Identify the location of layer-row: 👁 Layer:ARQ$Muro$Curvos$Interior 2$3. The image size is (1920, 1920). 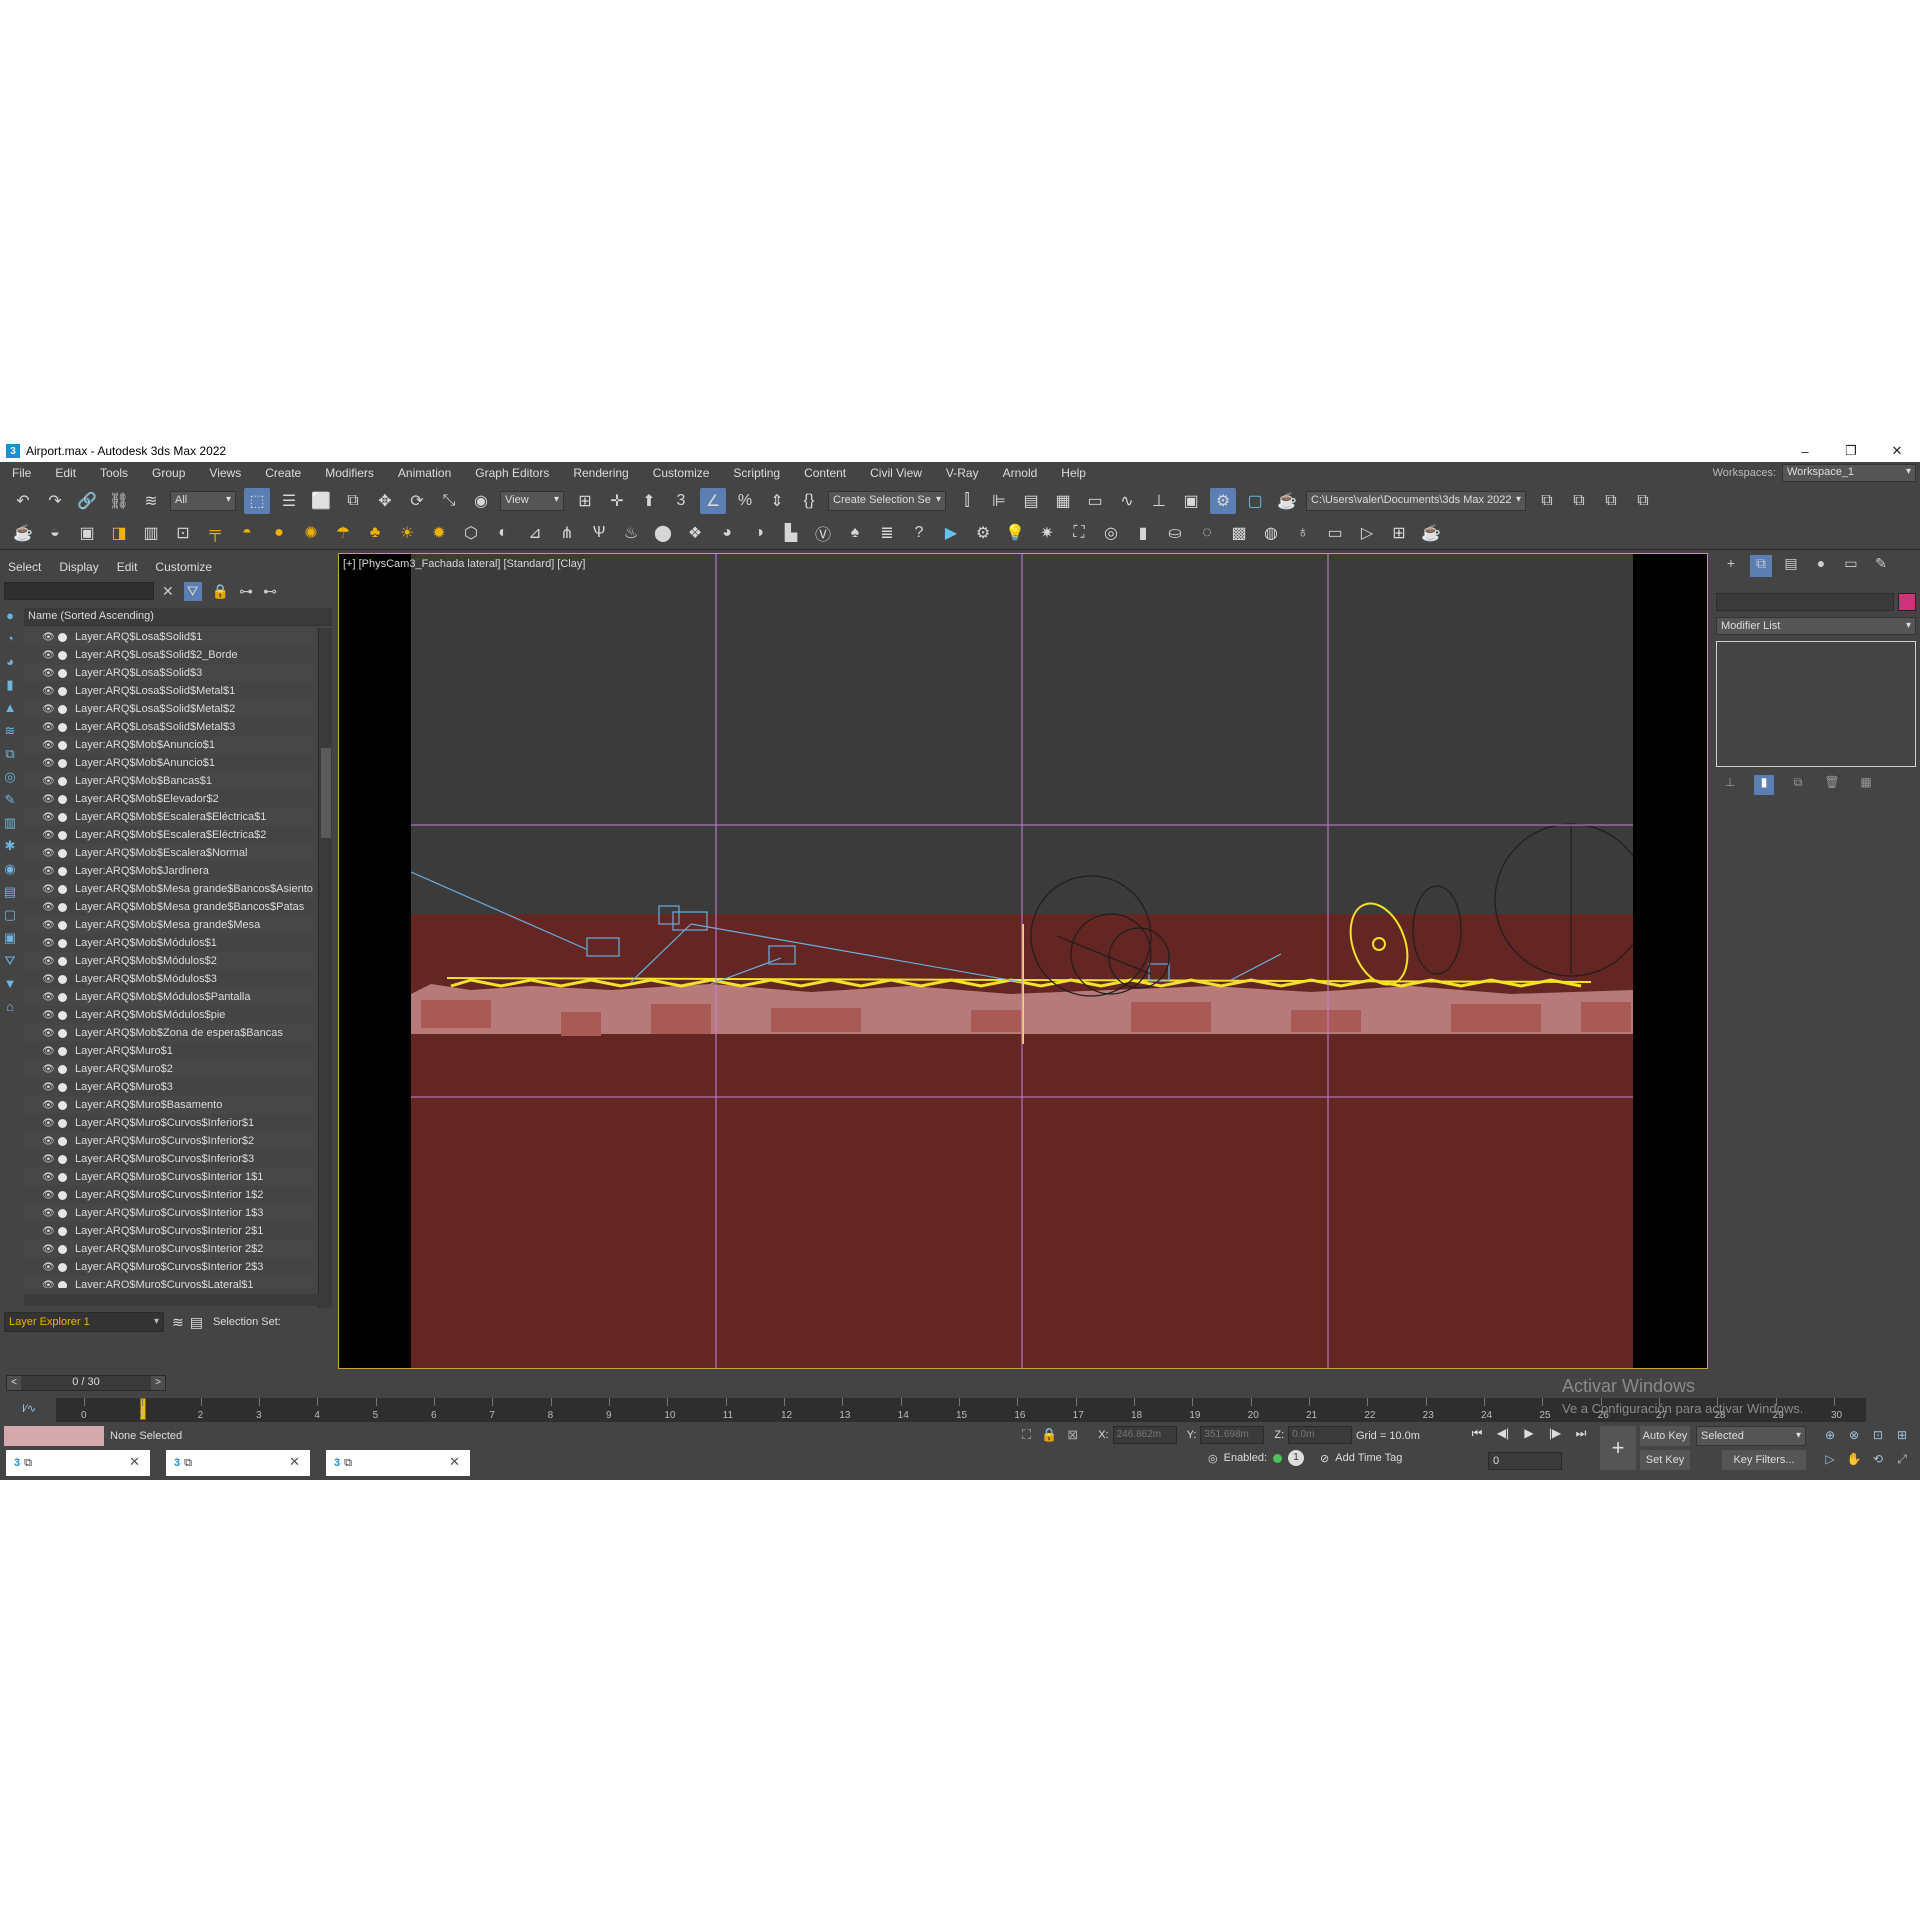
(169, 1267).